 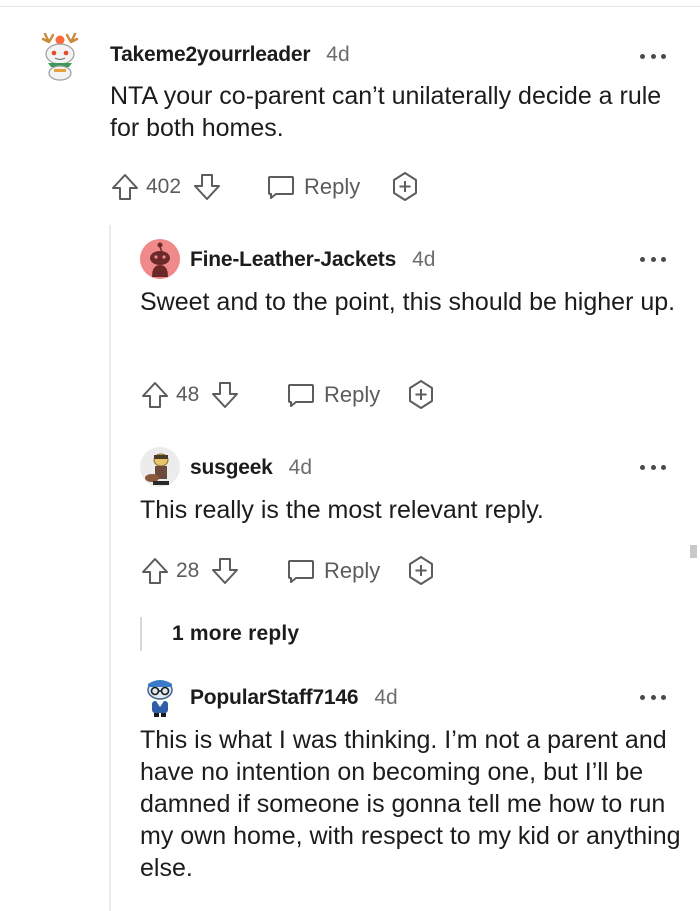 What do you see at coordinates (293, 260) in the screenshot?
I see `username: Fine-Leather-Jackets` at bounding box center [293, 260].